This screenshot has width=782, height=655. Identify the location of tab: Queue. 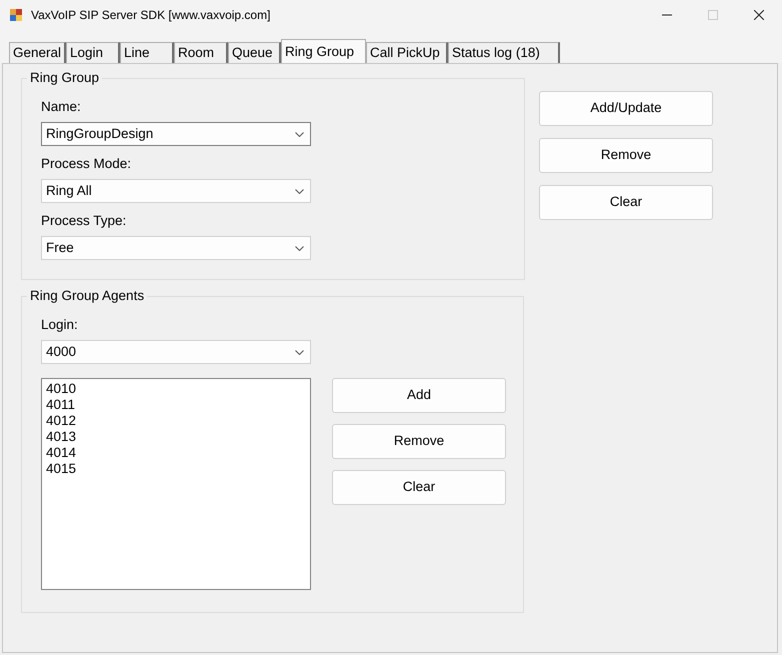
(255, 52).